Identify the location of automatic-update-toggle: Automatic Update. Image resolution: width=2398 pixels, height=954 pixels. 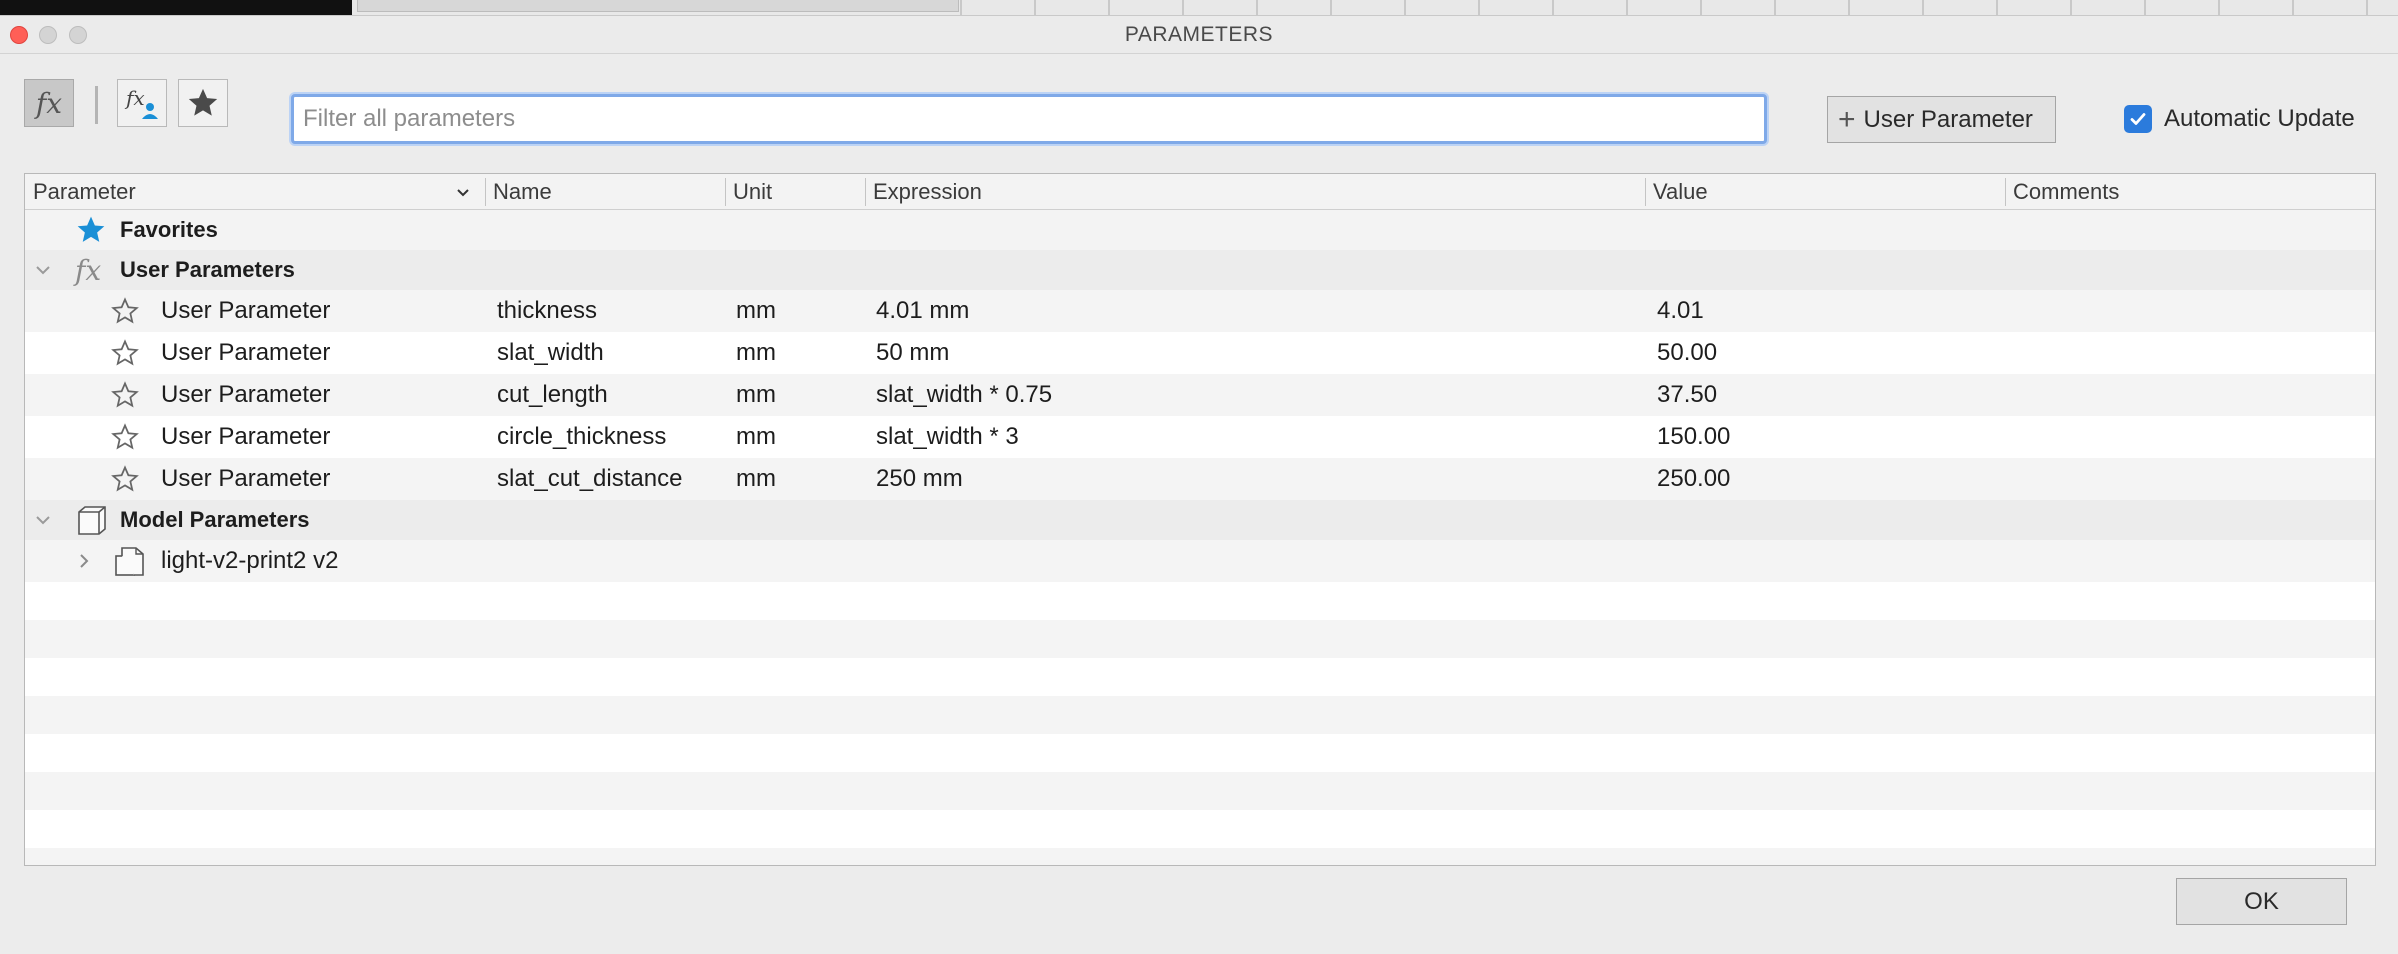
(2239, 119).